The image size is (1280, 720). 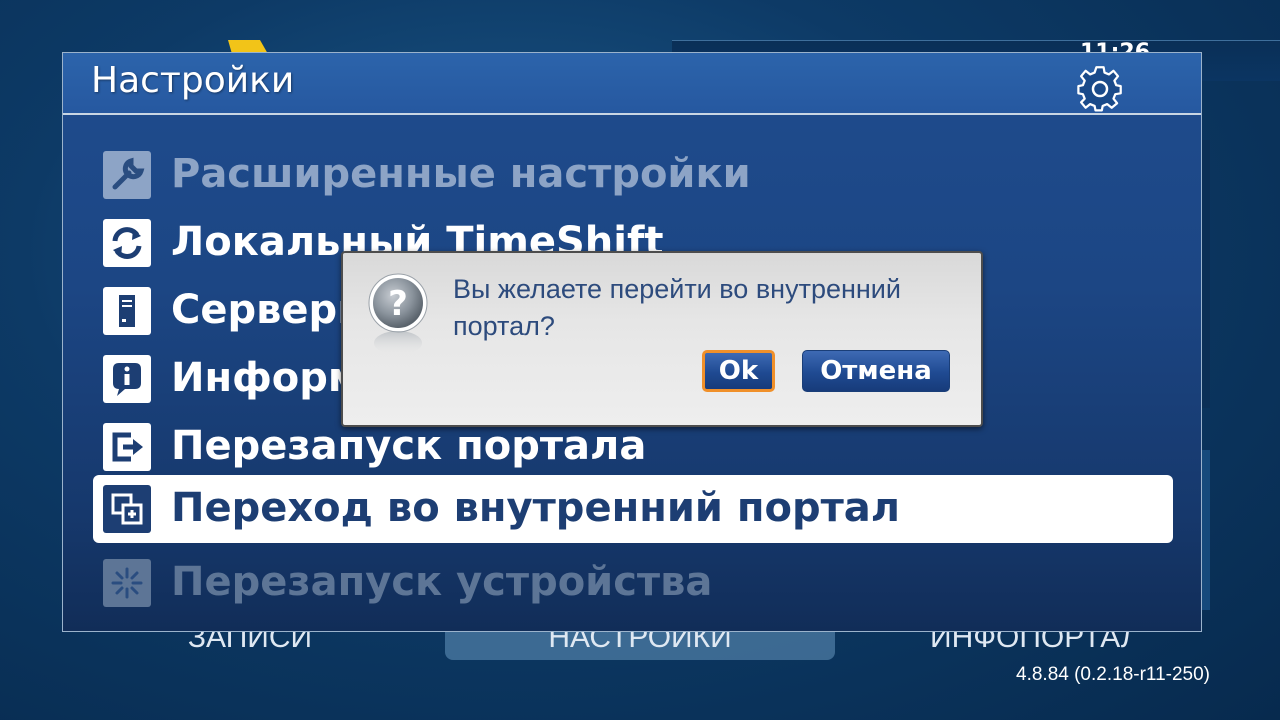 What do you see at coordinates (738, 371) in the screenshot?
I see `ok-button: Ok` at bounding box center [738, 371].